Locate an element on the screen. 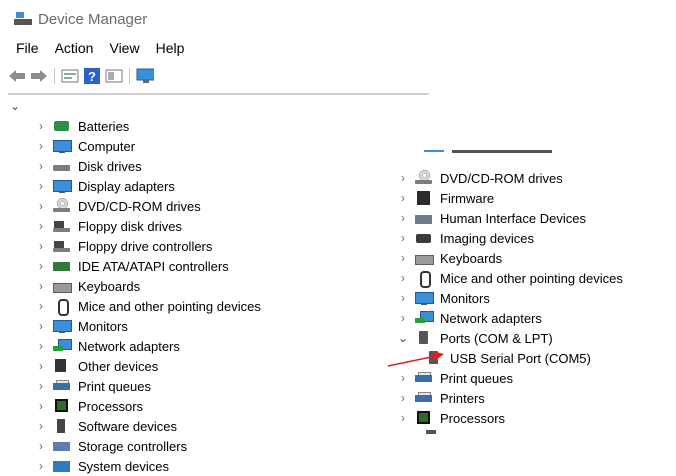 The image size is (676, 476). processor-icon is located at coordinates (62, 406).